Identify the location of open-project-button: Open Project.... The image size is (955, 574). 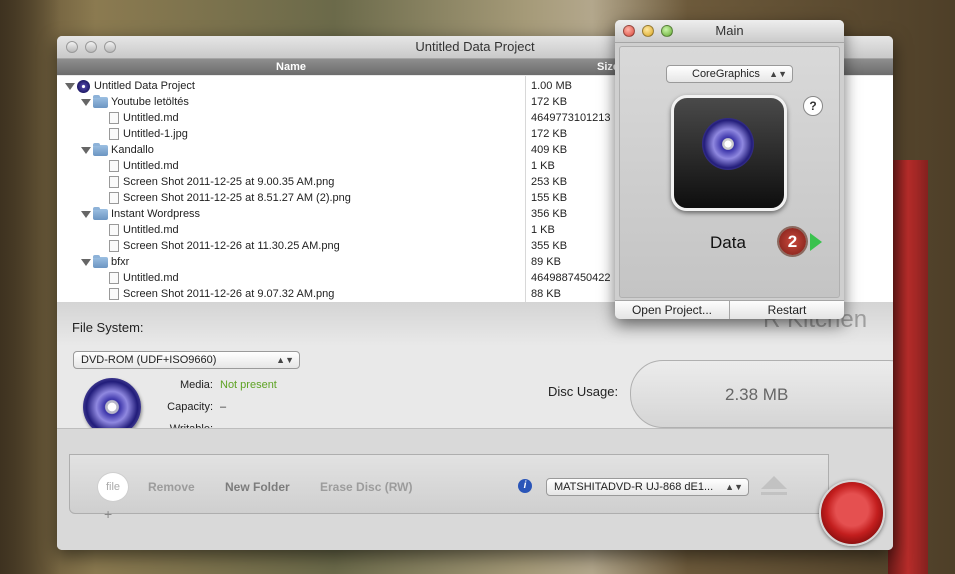
(672, 309).